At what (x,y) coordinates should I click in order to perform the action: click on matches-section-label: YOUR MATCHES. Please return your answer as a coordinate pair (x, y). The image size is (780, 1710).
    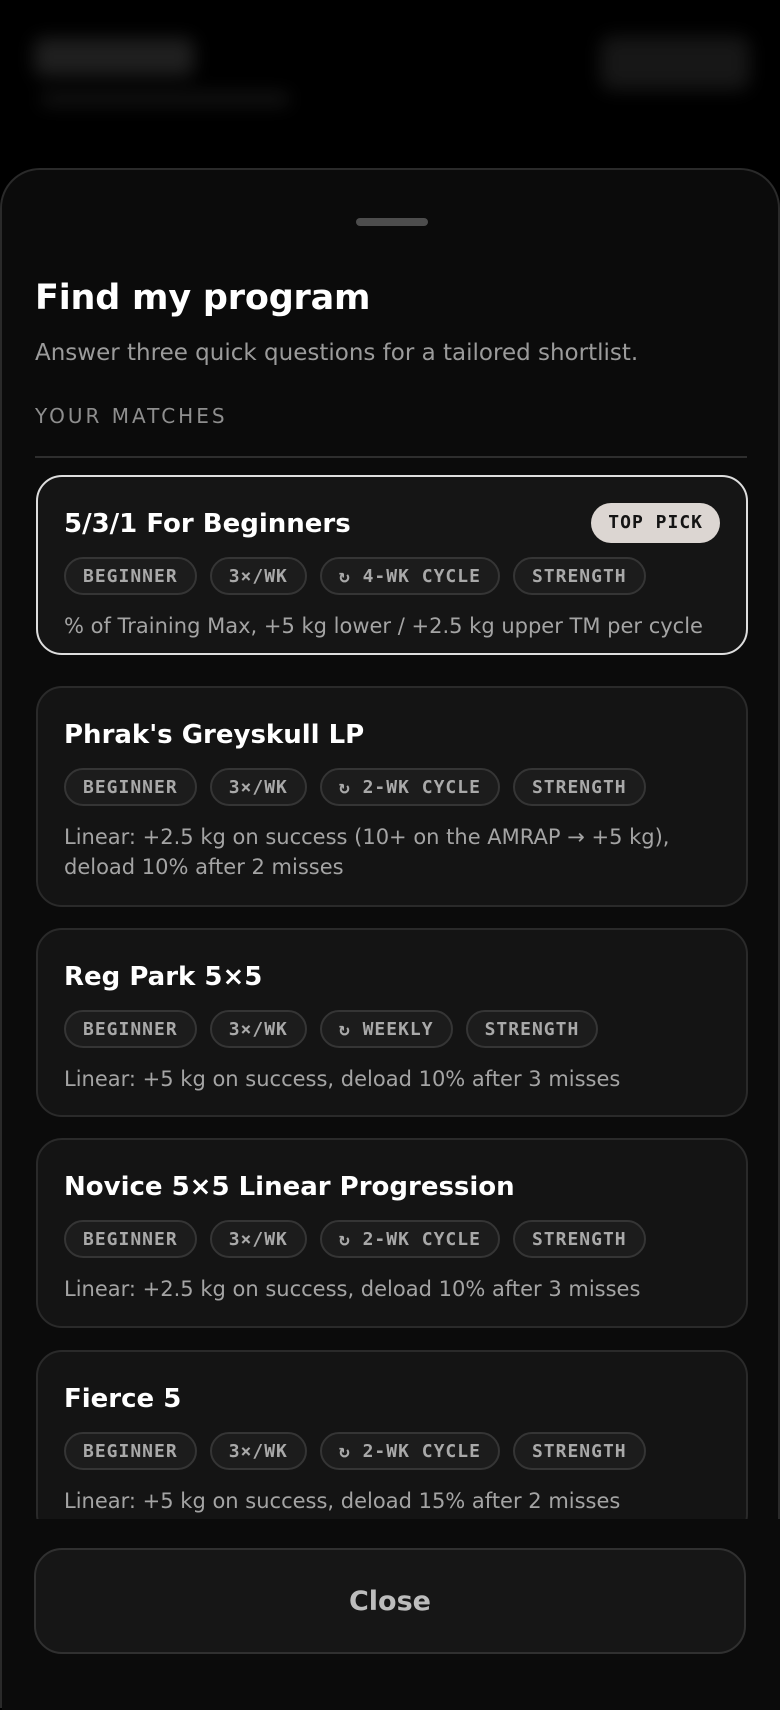
    Looking at the image, I should click on (131, 416).